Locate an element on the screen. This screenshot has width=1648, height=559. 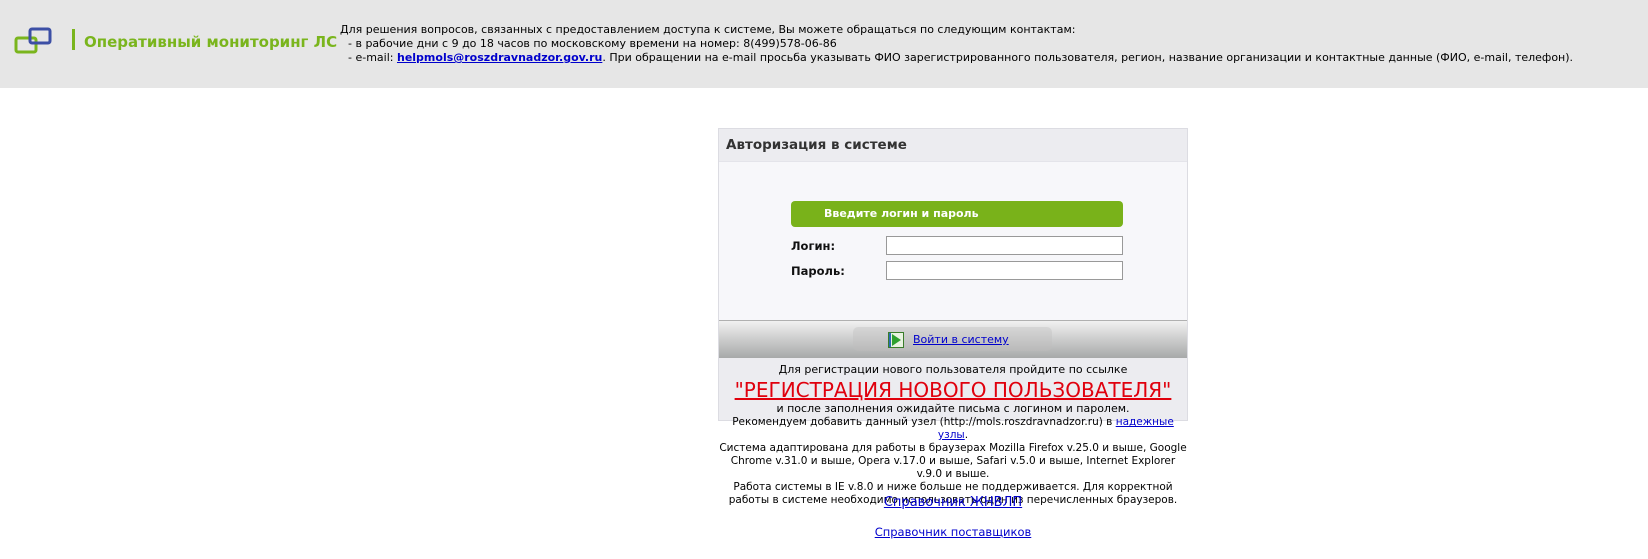
contact-email-prefix: - e-mail: is located at coordinates (372, 57).